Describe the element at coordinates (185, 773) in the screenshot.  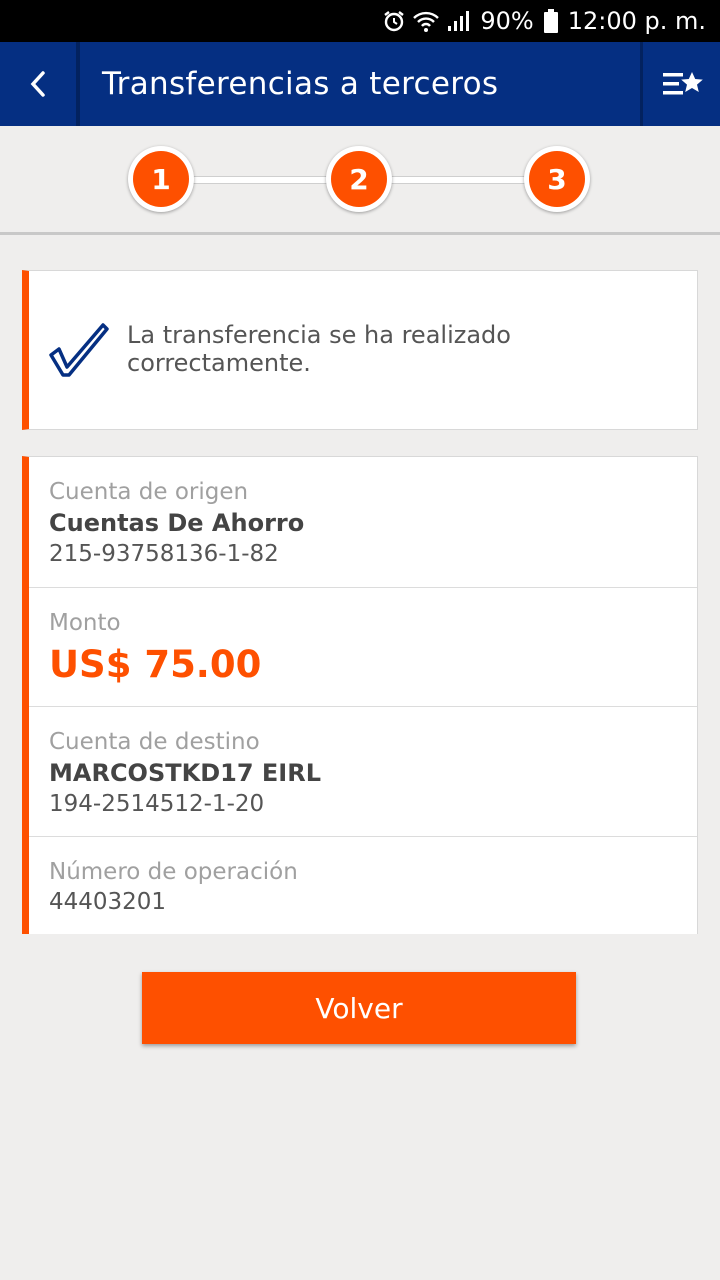
I see `destination-account-name: MARCOSTKD17 EIRL` at that location.